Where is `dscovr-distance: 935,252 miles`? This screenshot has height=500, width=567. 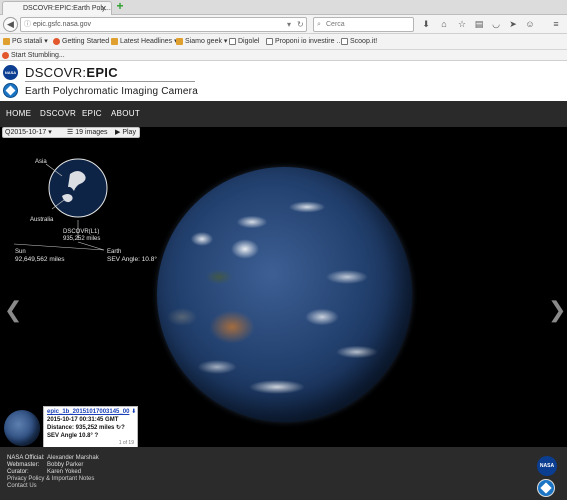 dscovr-distance: 935,252 miles is located at coordinates (82, 239).